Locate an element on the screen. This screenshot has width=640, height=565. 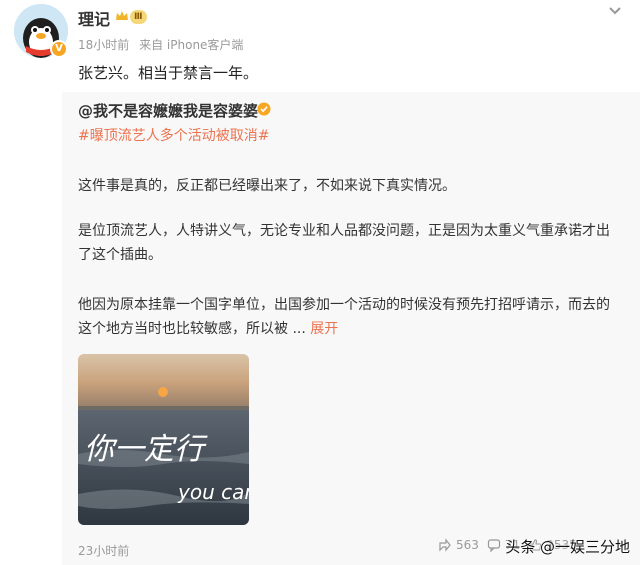
level-badge: Ⅲ is located at coordinates (138, 17).